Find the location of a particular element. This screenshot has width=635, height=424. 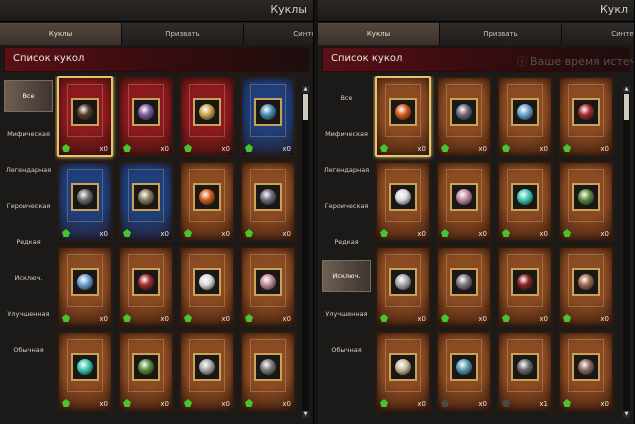

window-title: Куклы is located at coordinates (288, 9).